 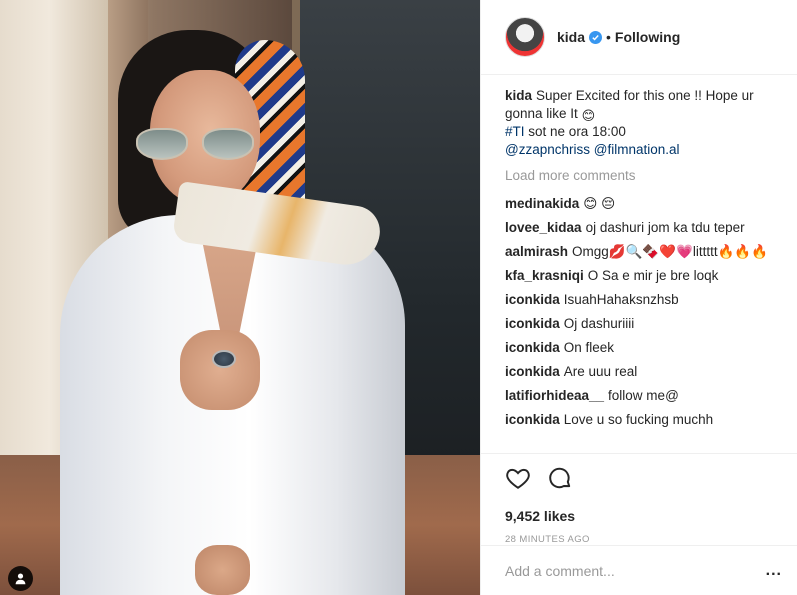 What do you see at coordinates (641, 324) in the screenshot?
I see `comment-row: iconkida Oj dashuriiii` at bounding box center [641, 324].